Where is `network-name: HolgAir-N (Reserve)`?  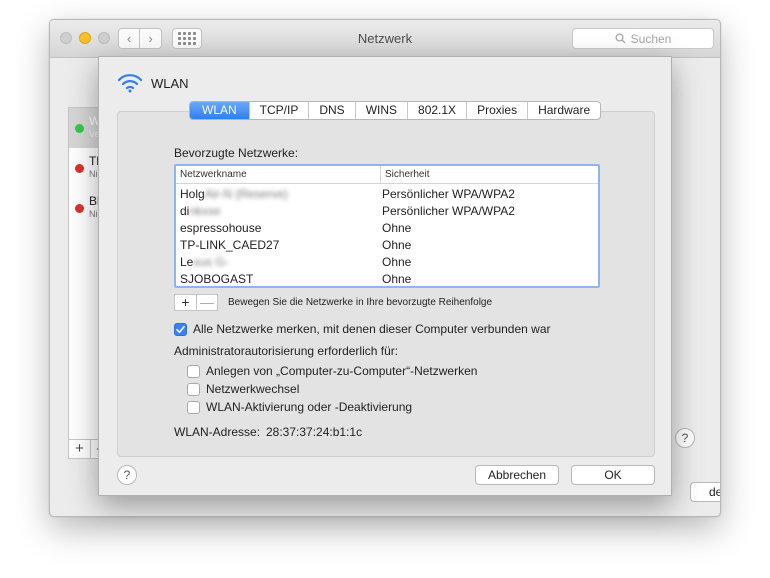
network-name: HolgAir-N (Reserve) is located at coordinates (234, 194).